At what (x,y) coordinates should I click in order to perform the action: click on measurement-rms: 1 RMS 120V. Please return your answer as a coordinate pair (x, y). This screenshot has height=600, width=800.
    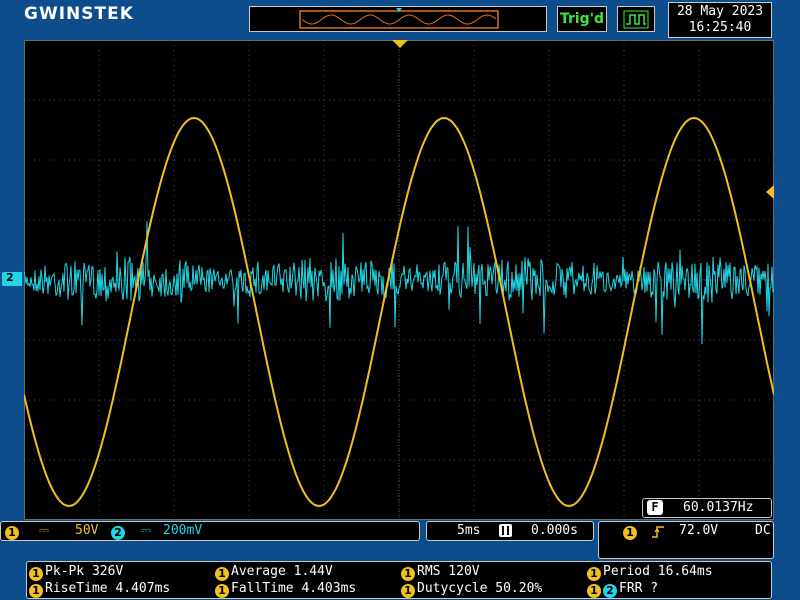
    Looking at the image, I should click on (440, 572).